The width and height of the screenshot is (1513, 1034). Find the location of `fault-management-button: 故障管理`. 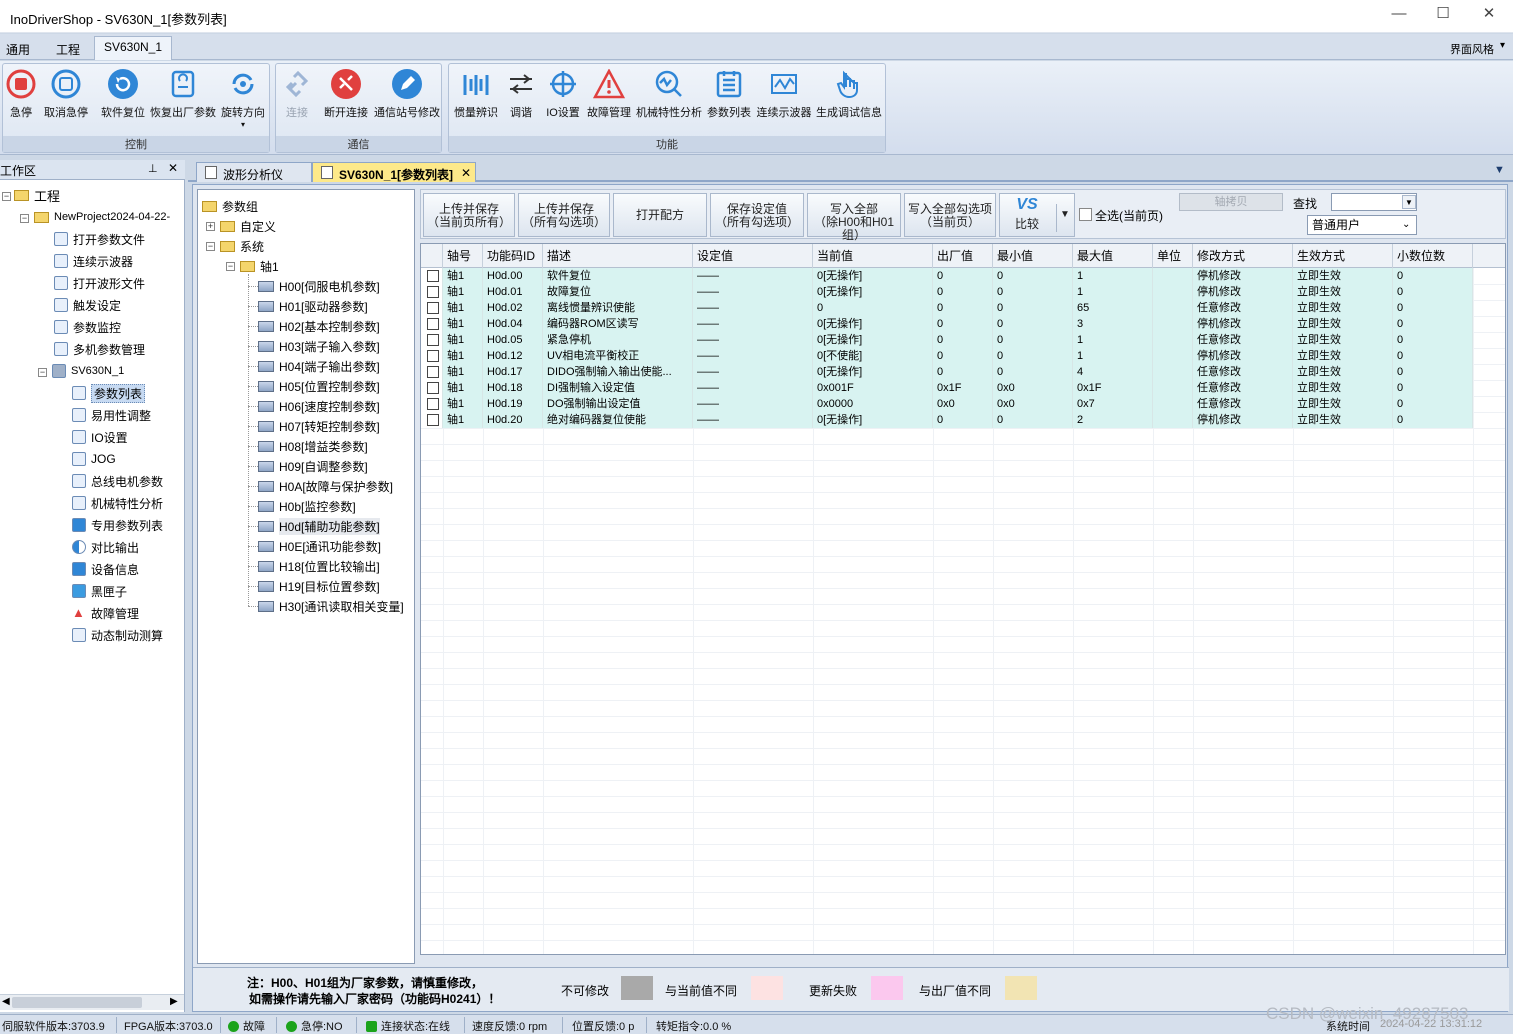

fault-management-button: 故障管理 is located at coordinates (609, 94).